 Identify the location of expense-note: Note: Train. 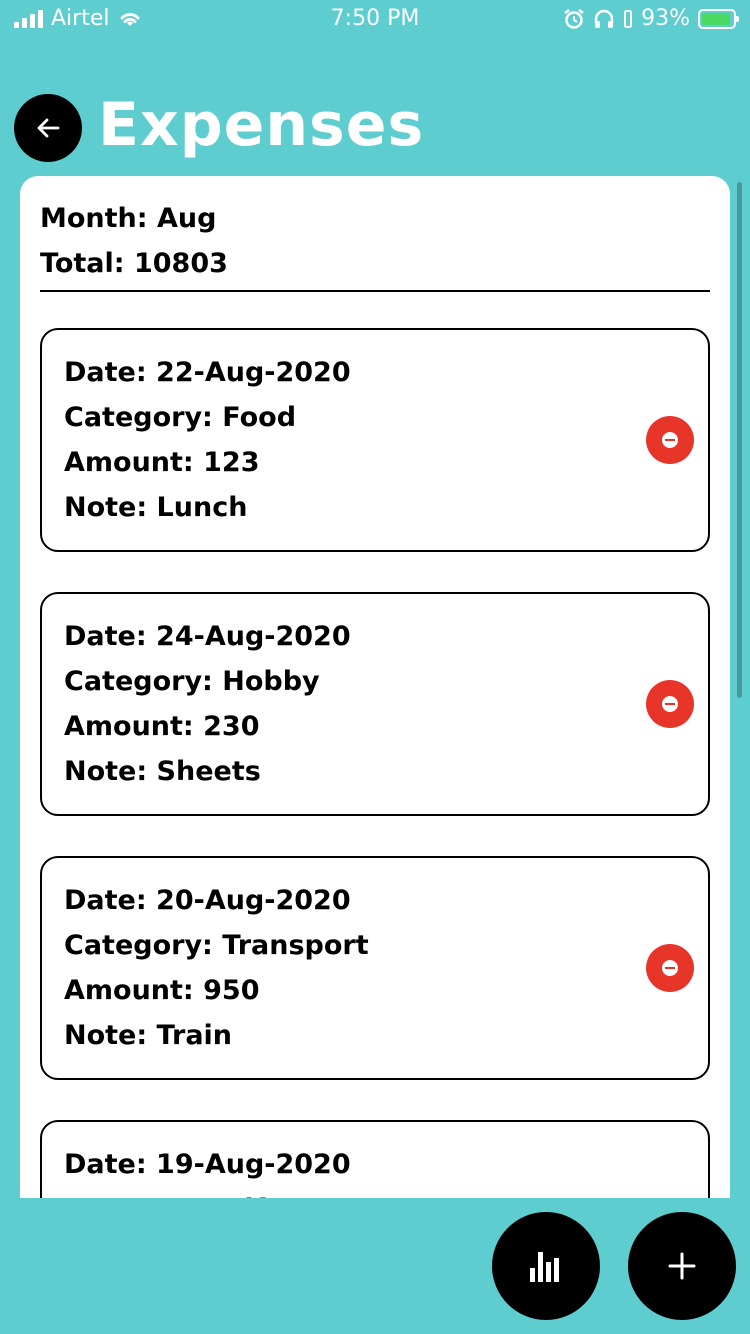
(148, 1035).